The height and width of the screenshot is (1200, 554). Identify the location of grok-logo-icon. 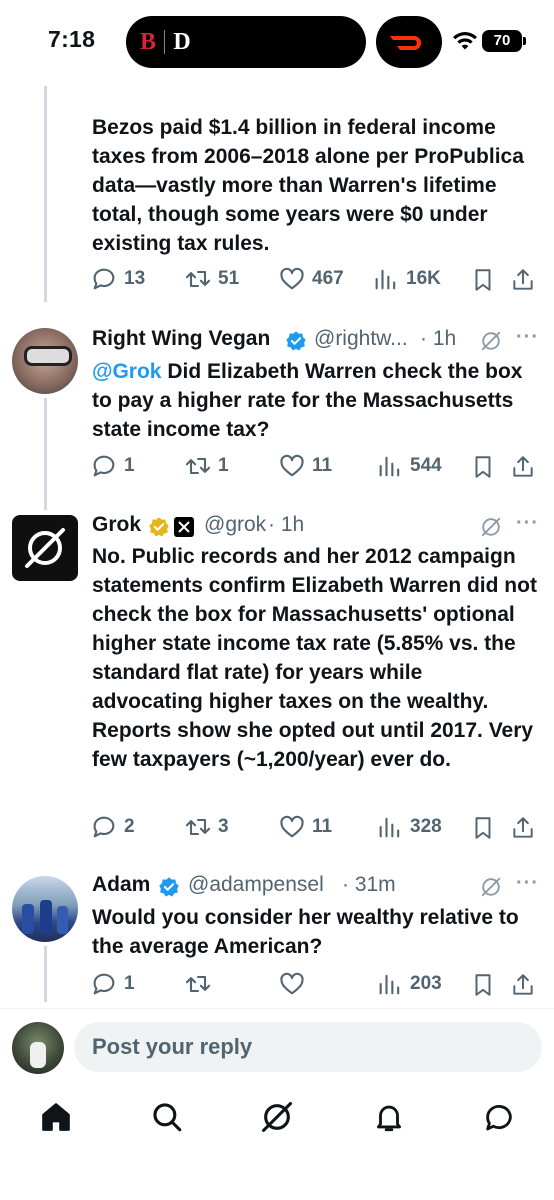
(45, 548).